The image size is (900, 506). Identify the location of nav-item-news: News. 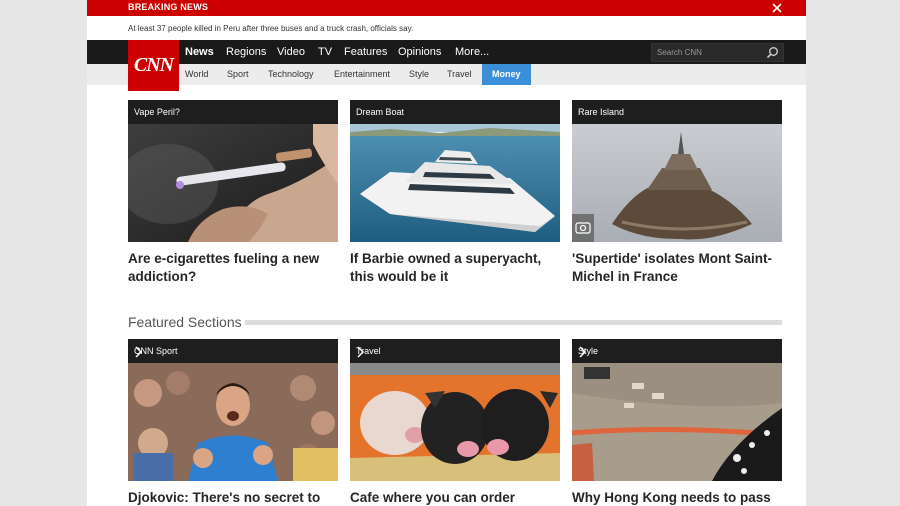
(199, 52).